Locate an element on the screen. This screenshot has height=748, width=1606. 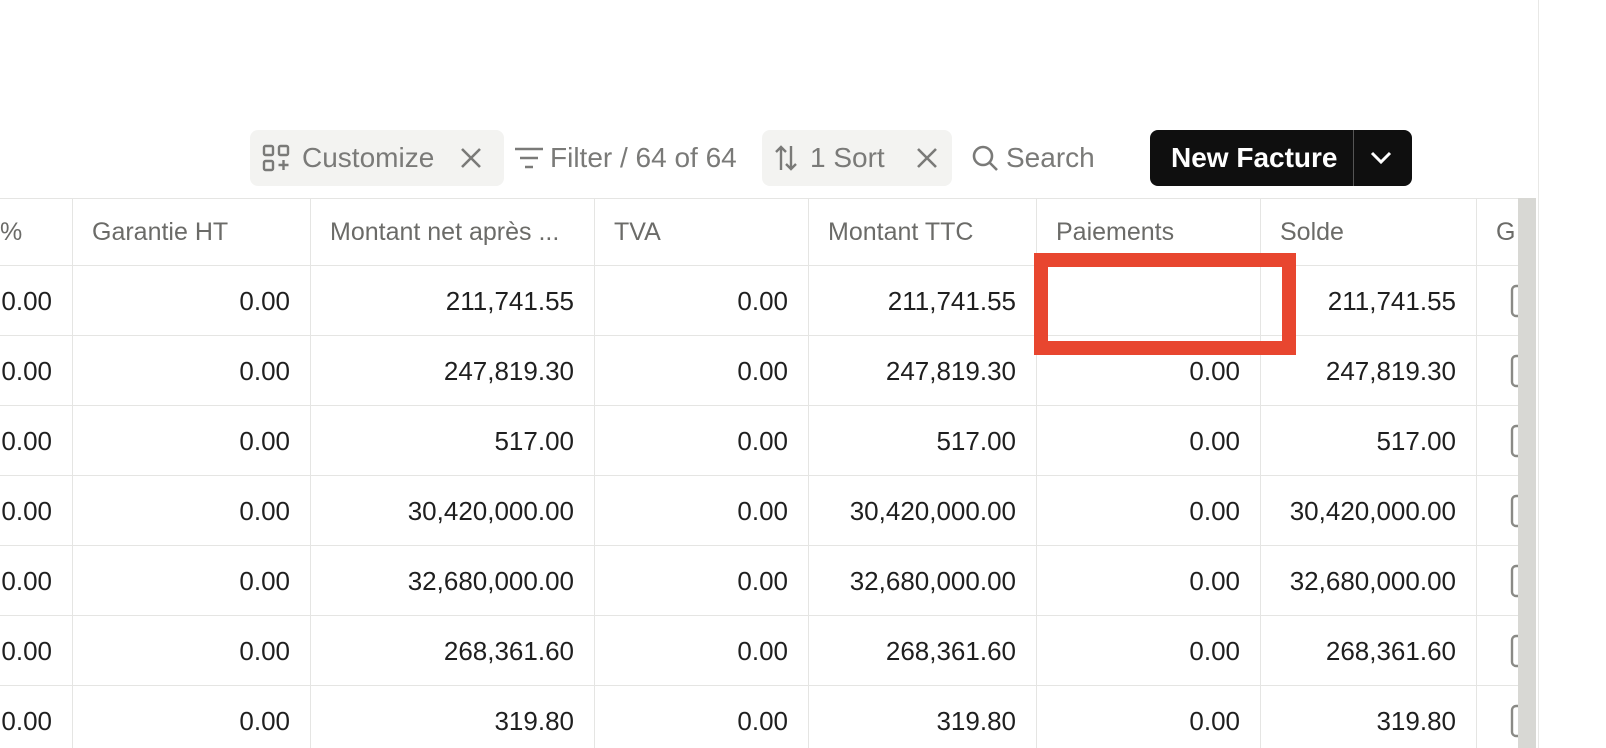
customize-chip: Customize is located at coordinates (377, 158).